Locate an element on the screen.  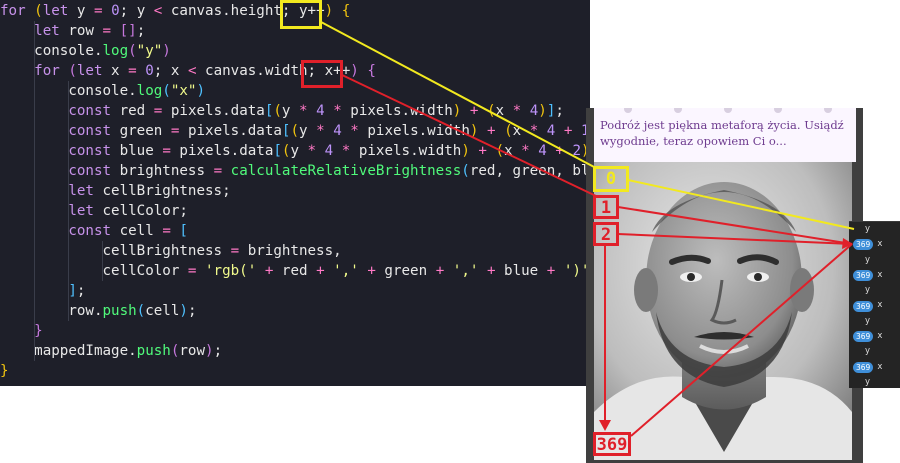
code-token: canvas.height; is located at coordinates (230, 11).